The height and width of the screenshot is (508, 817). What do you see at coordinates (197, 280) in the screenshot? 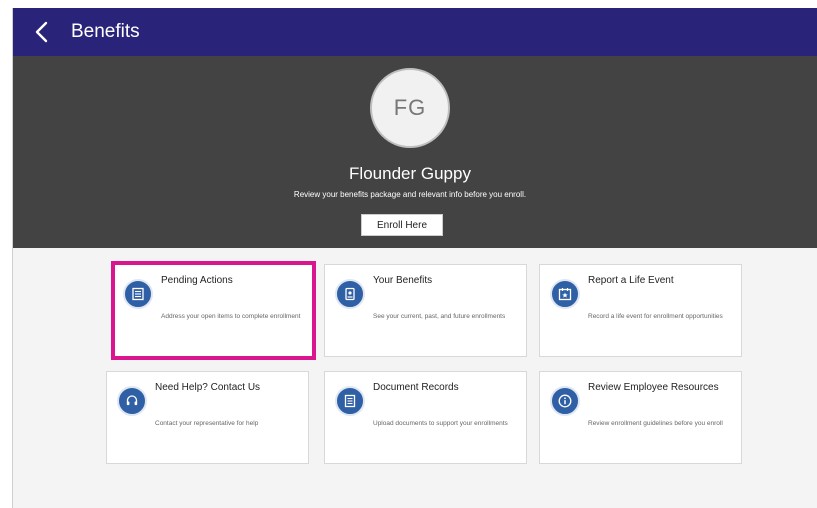
I see `card-title: Pending Actions` at bounding box center [197, 280].